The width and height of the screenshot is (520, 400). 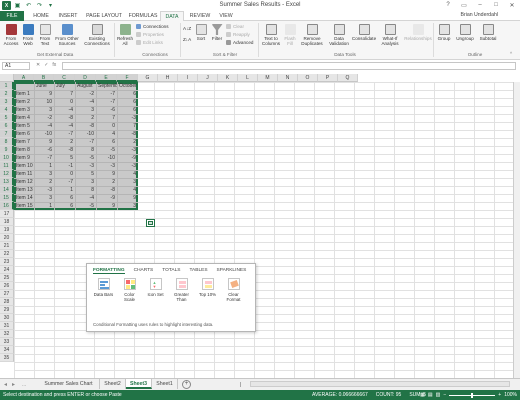 What do you see at coordinates (150, 223) in the screenshot?
I see `quick-analysis-icon` at bounding box center [150, 223].